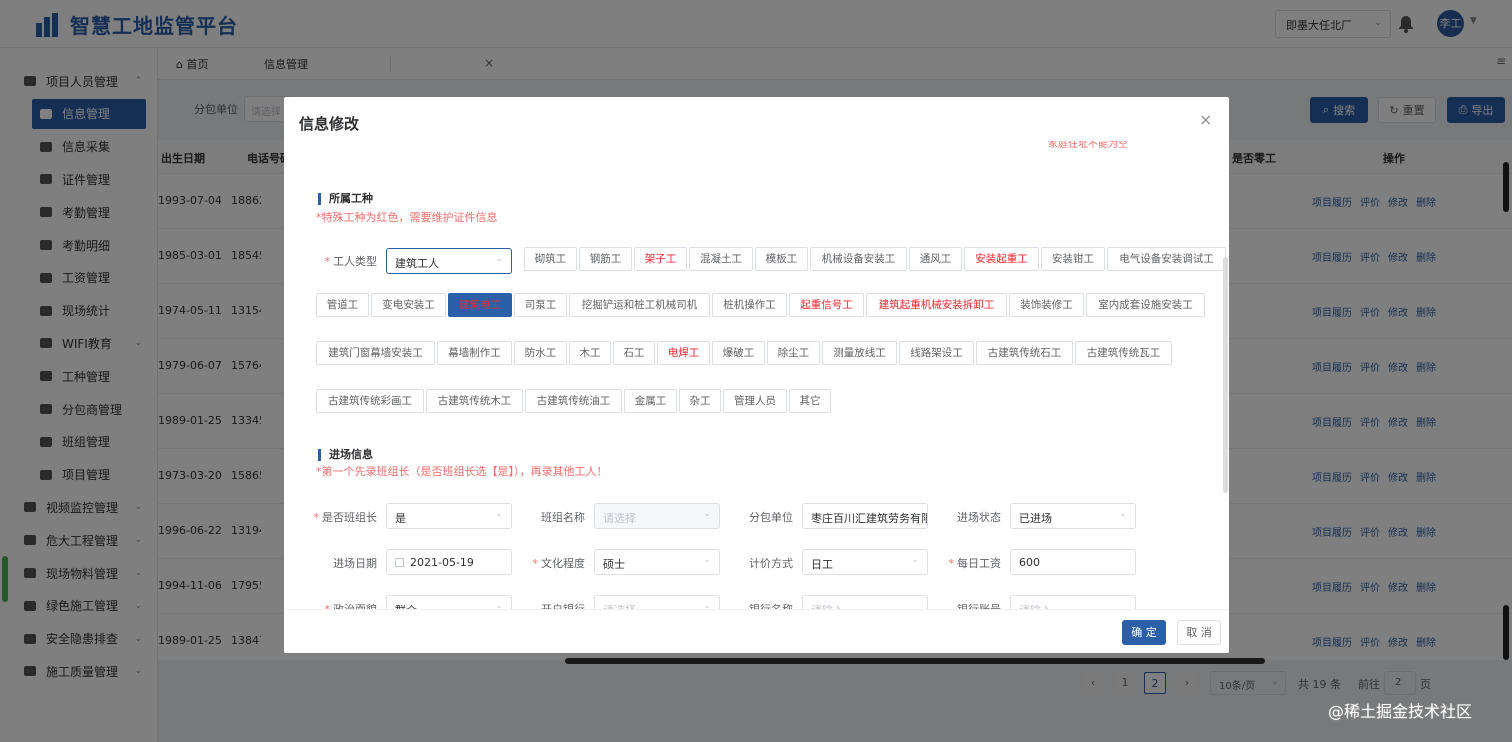 This screenshot has height=742, width=1512. What do you see at coordinates (1024, 353) in the screenshot?
I see `worktype-chip: 古建筑传统石工` at bounding box center [1024, 353].